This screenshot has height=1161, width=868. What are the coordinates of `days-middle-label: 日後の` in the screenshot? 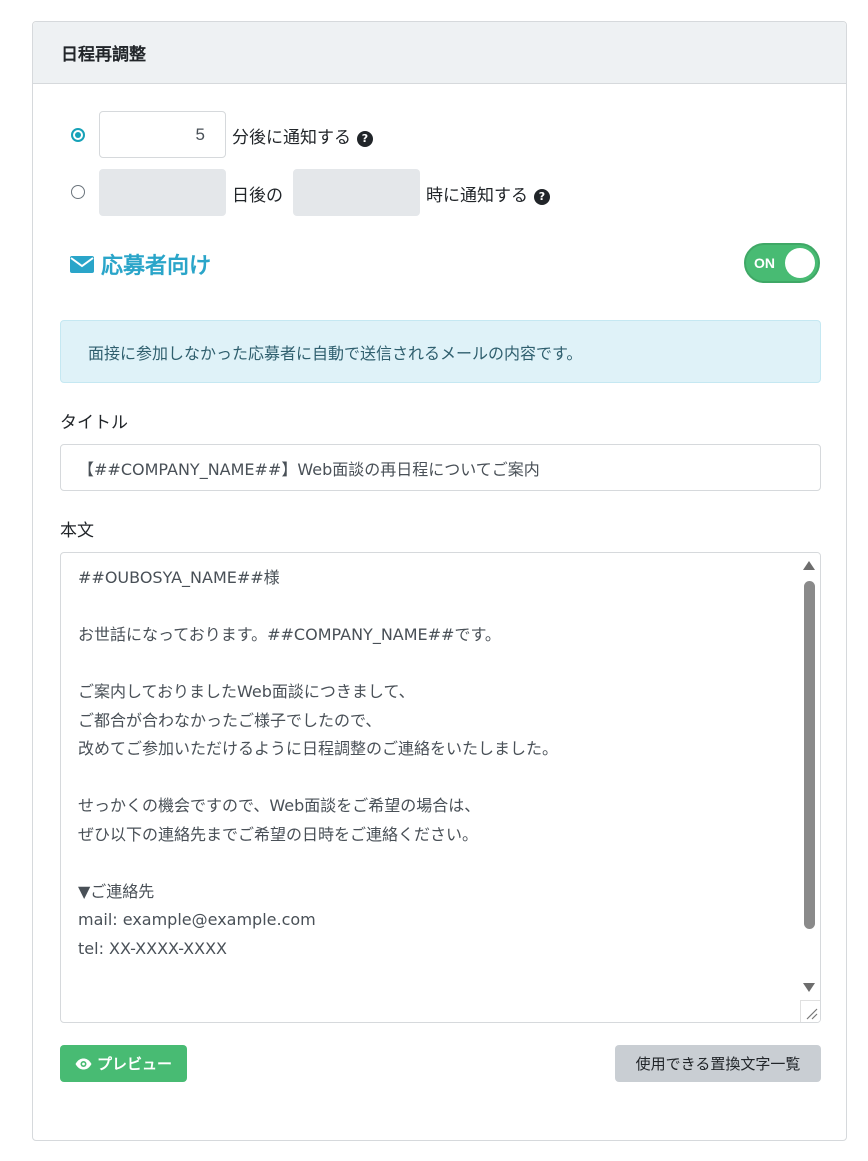 It's located at (257, 196).